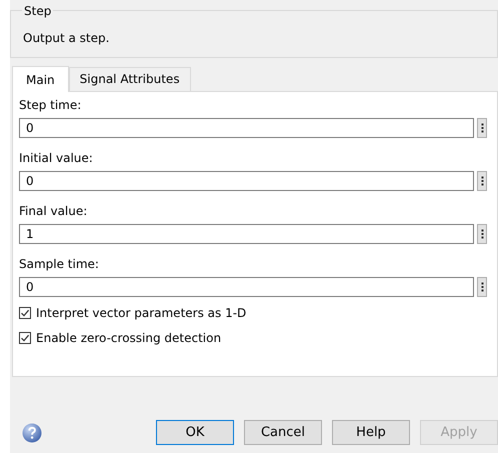 The height and width of the screenshot is (453, 498). Describe the element at coordinates (53, 211) in the screenshot. I see `field-label: Final value:` at that location.